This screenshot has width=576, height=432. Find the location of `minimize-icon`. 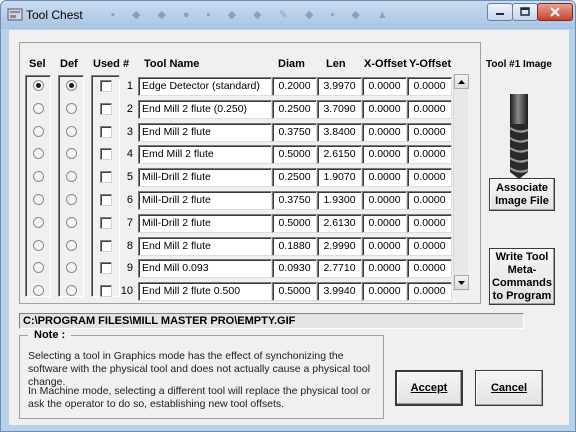

minimize-icon is located at coordinates (500, 14).